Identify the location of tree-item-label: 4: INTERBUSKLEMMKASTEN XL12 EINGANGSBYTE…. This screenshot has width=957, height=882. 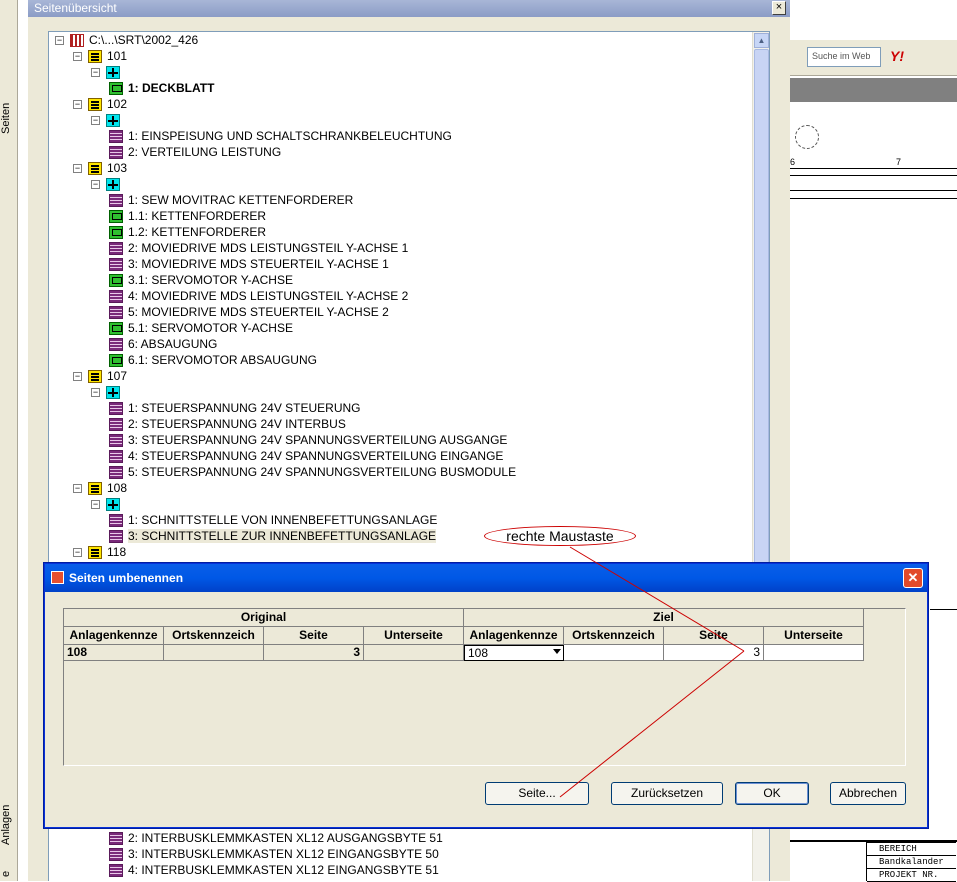
(283, 870).